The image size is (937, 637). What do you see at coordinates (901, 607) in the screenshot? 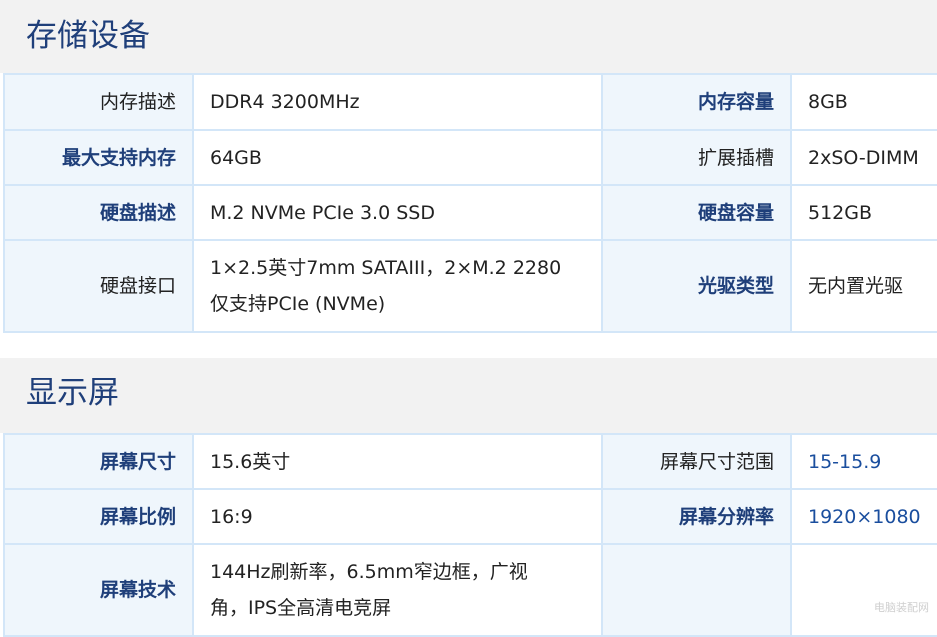
I see `watermark: 电脑装配网` at bounding box center [901, 607].